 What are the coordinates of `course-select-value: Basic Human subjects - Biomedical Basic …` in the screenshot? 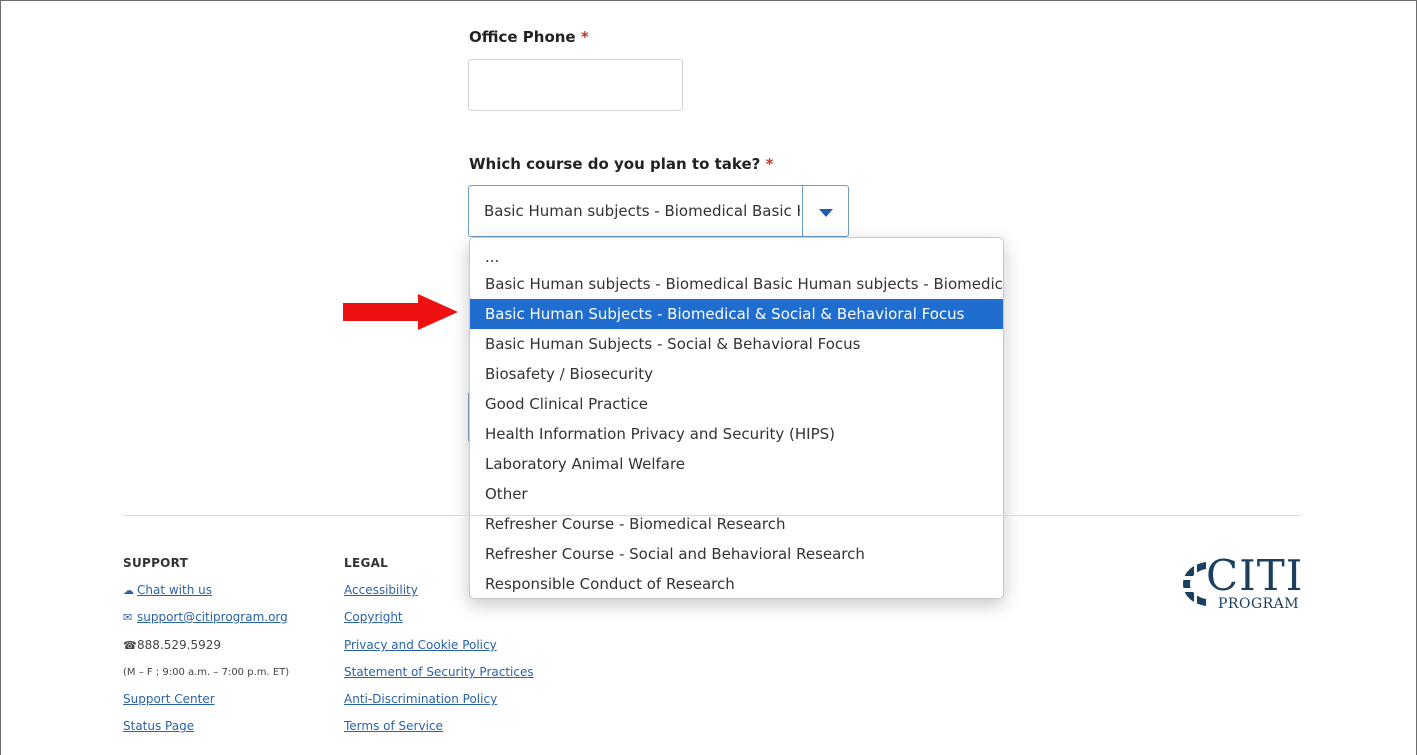 It's located at (642, 211).